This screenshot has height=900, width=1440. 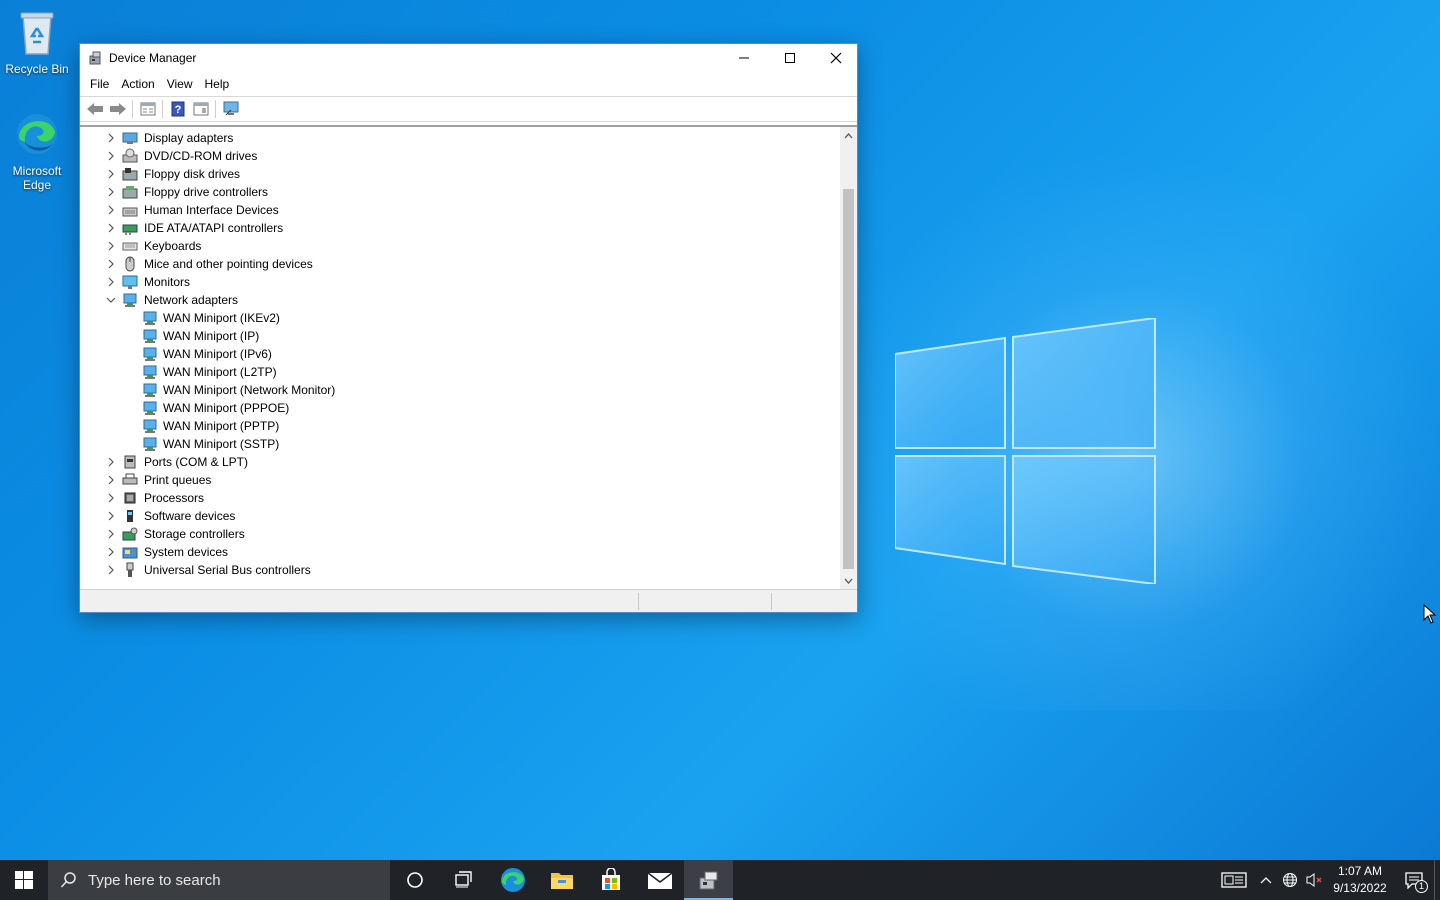 I want to click on tree-category: Ports (COM & LPT), so click(x=460, y=462).